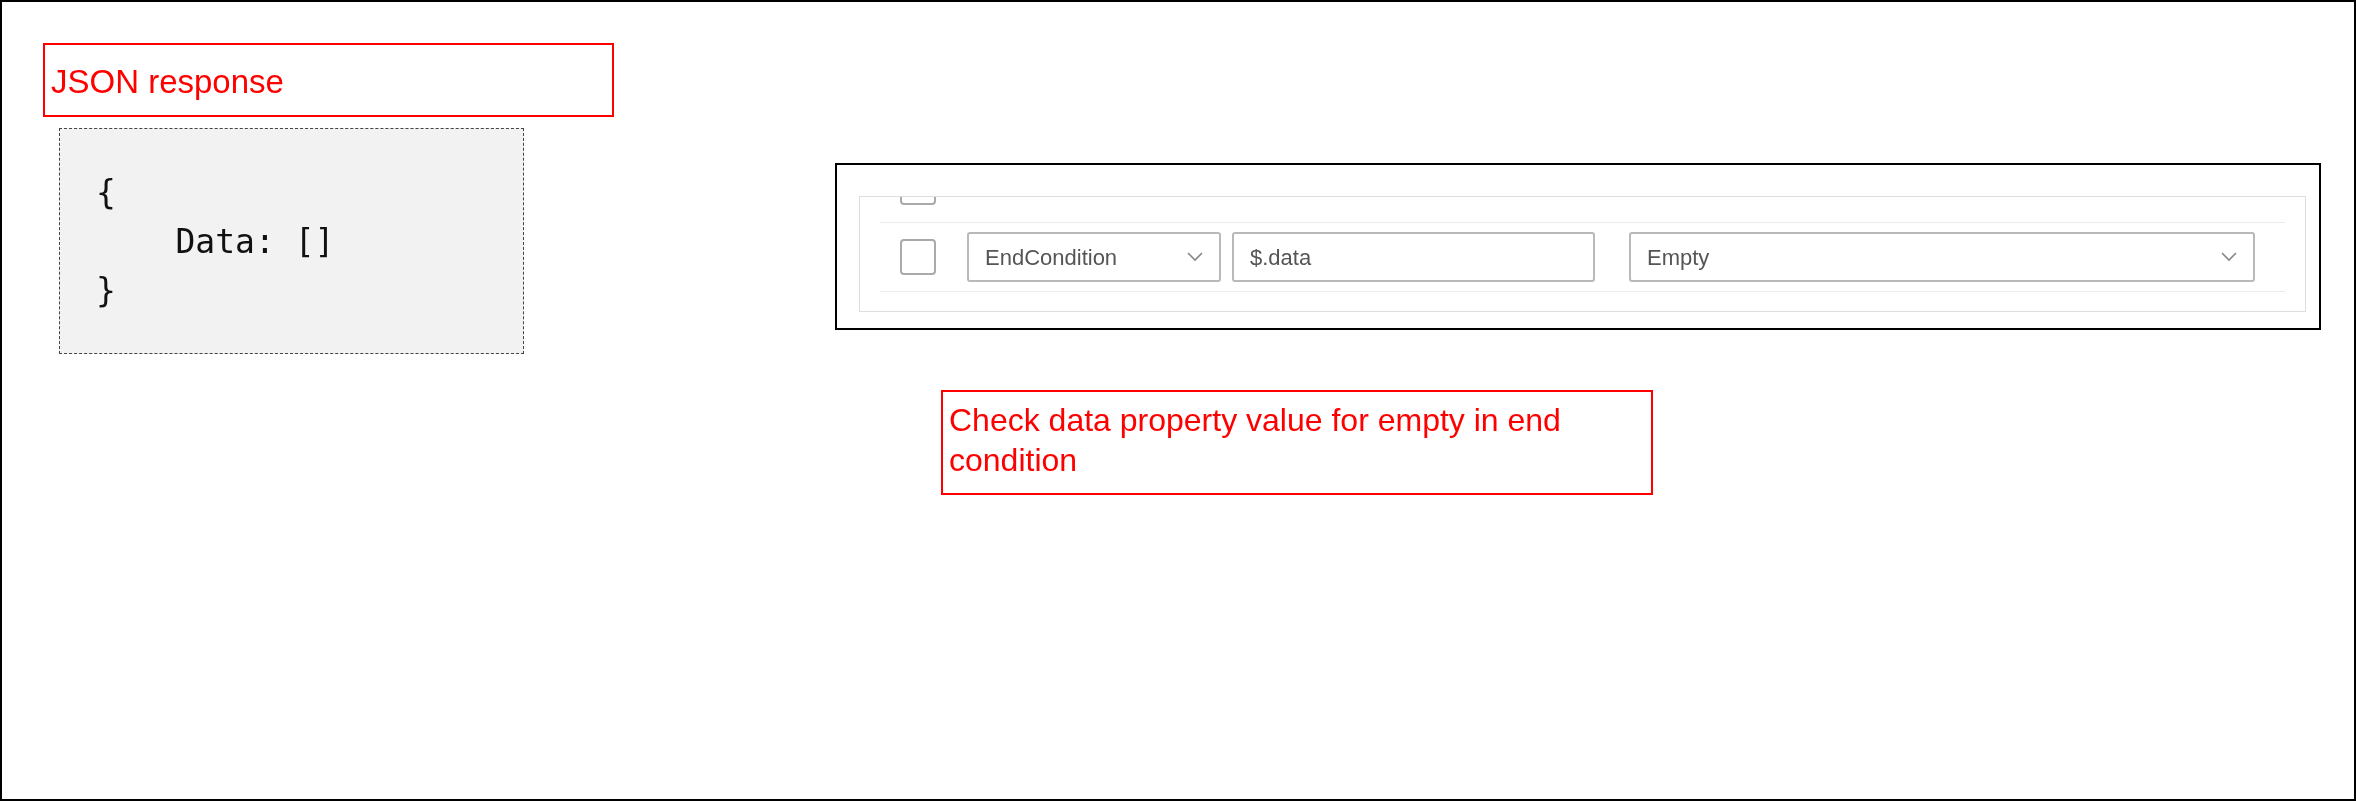  I want to click on code-line: }, so click(106, 290).